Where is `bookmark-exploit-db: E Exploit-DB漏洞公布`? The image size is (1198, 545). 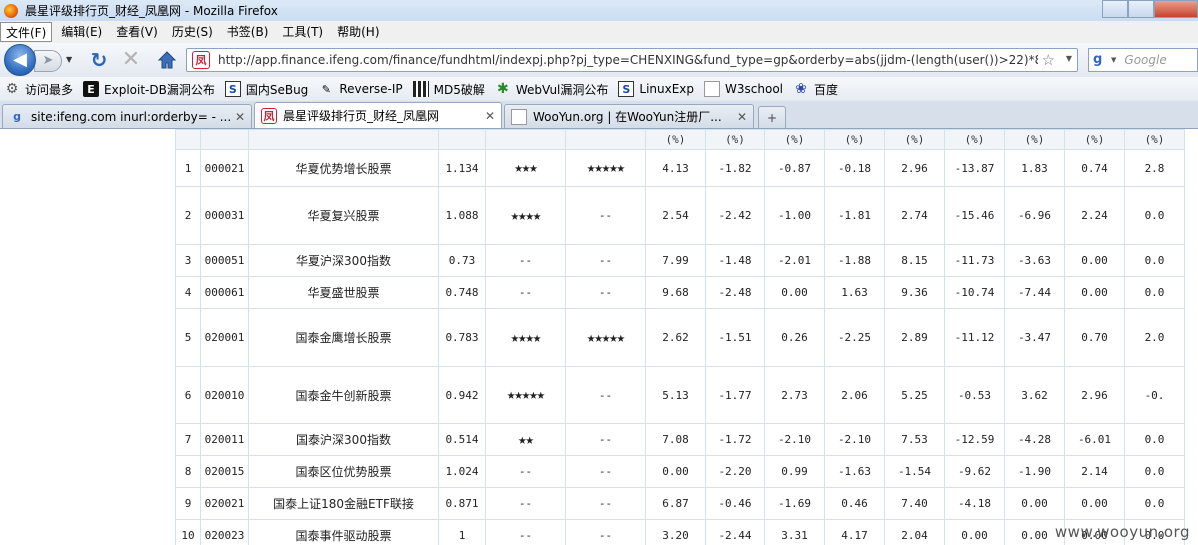
bookmark-exploit-db: E Exploit-DB漏洞公布 is located at coordinates (149, 89).